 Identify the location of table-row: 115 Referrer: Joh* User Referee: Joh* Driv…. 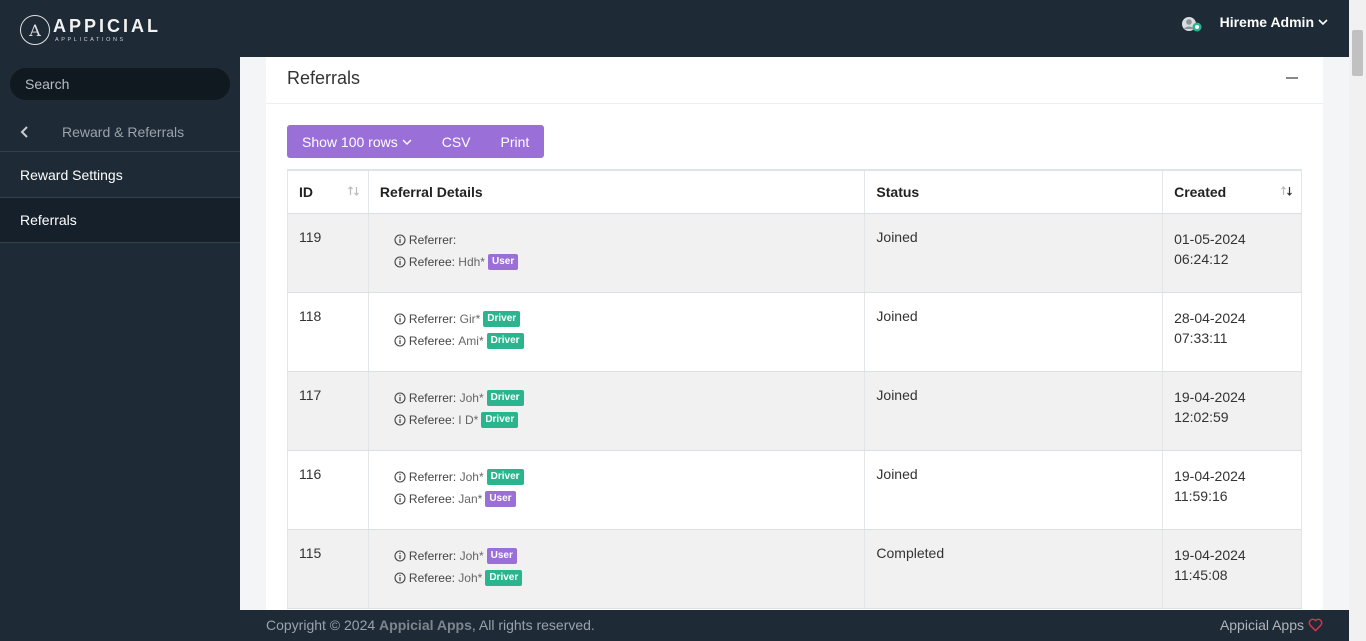
(794, 569).